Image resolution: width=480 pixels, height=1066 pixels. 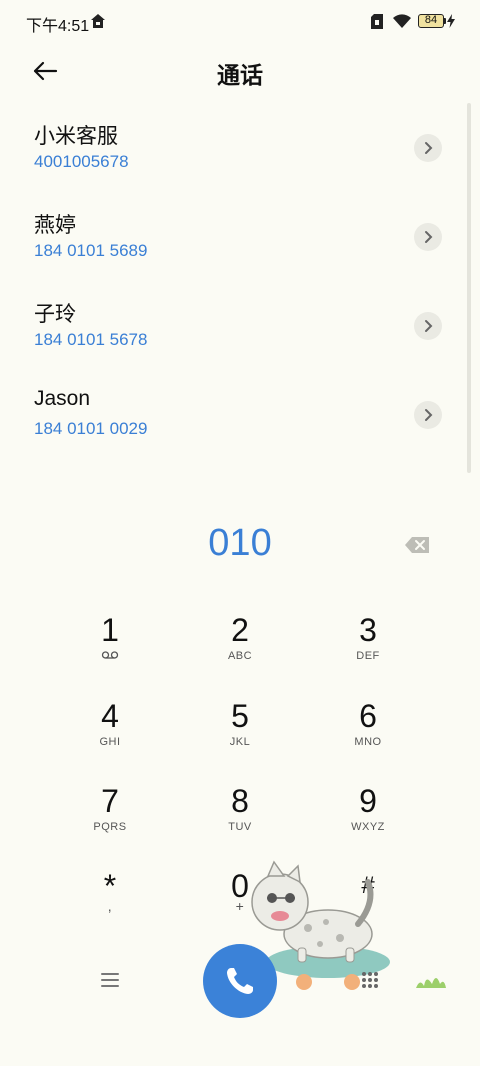 I want to click on contact-name: 子玲, so click(x=55, y=314).